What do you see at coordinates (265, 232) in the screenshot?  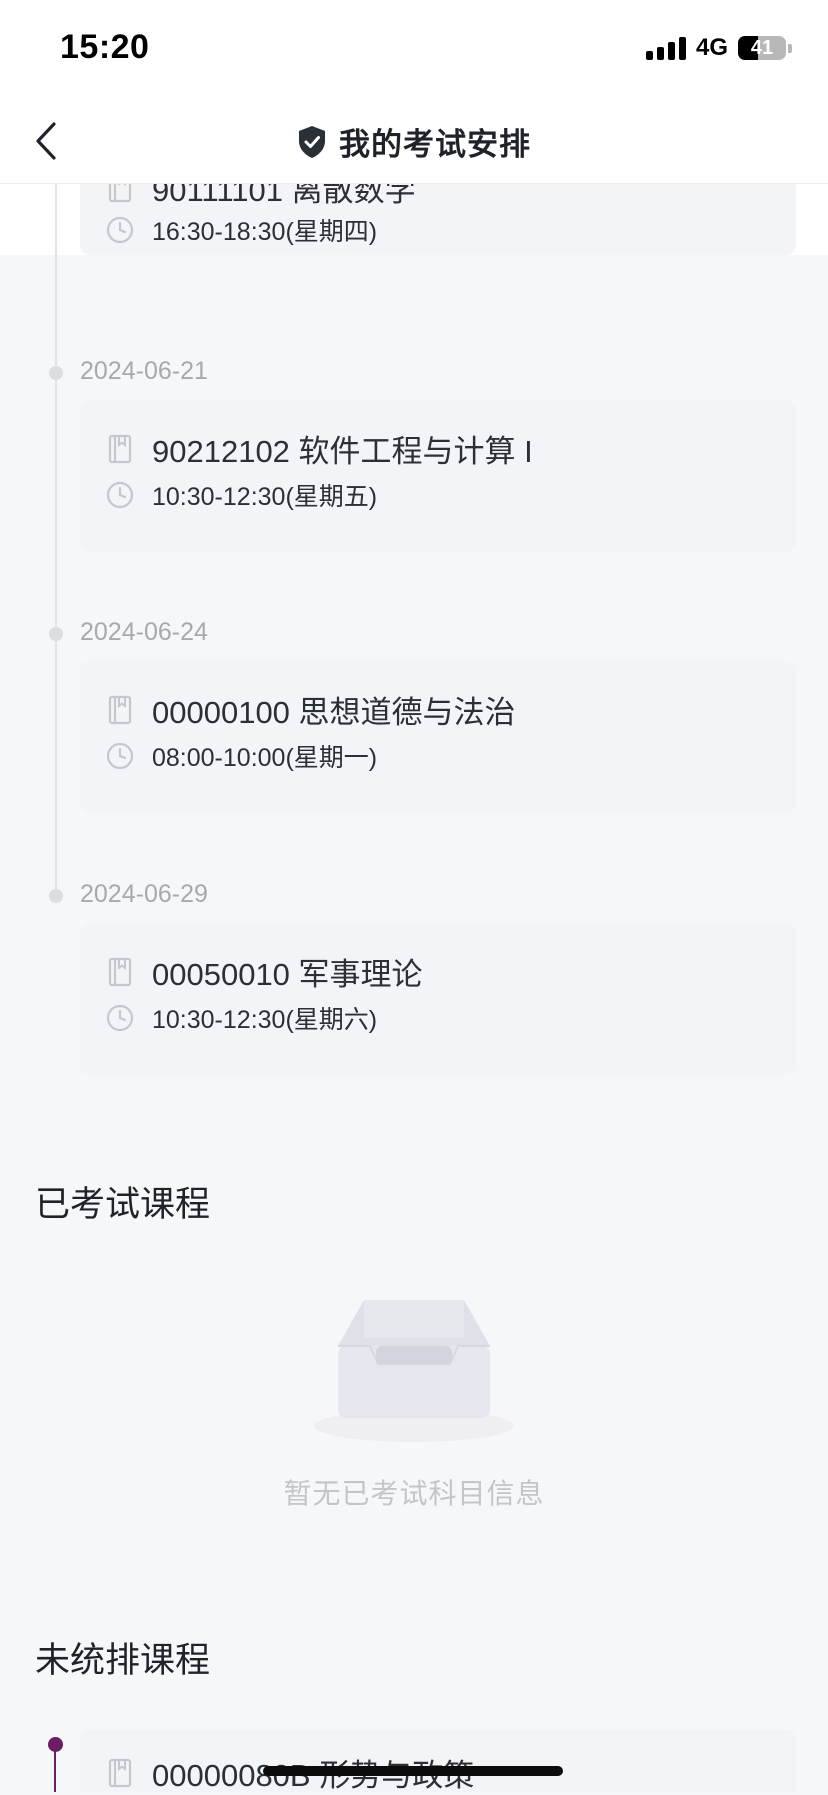 I see `exam-time: 16:30-18:30(星期四)` at bounding box center [265, 232].